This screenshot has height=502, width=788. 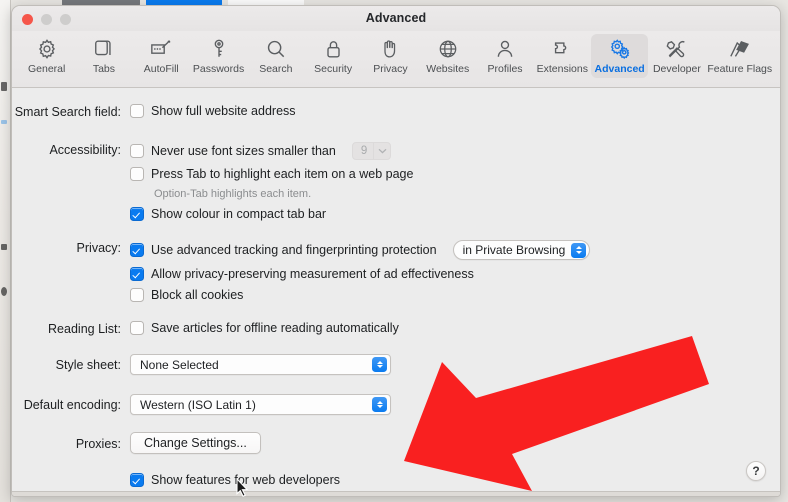 I want to click on toolbar-item-advanced: Advanced, so click(x=619, y=56).